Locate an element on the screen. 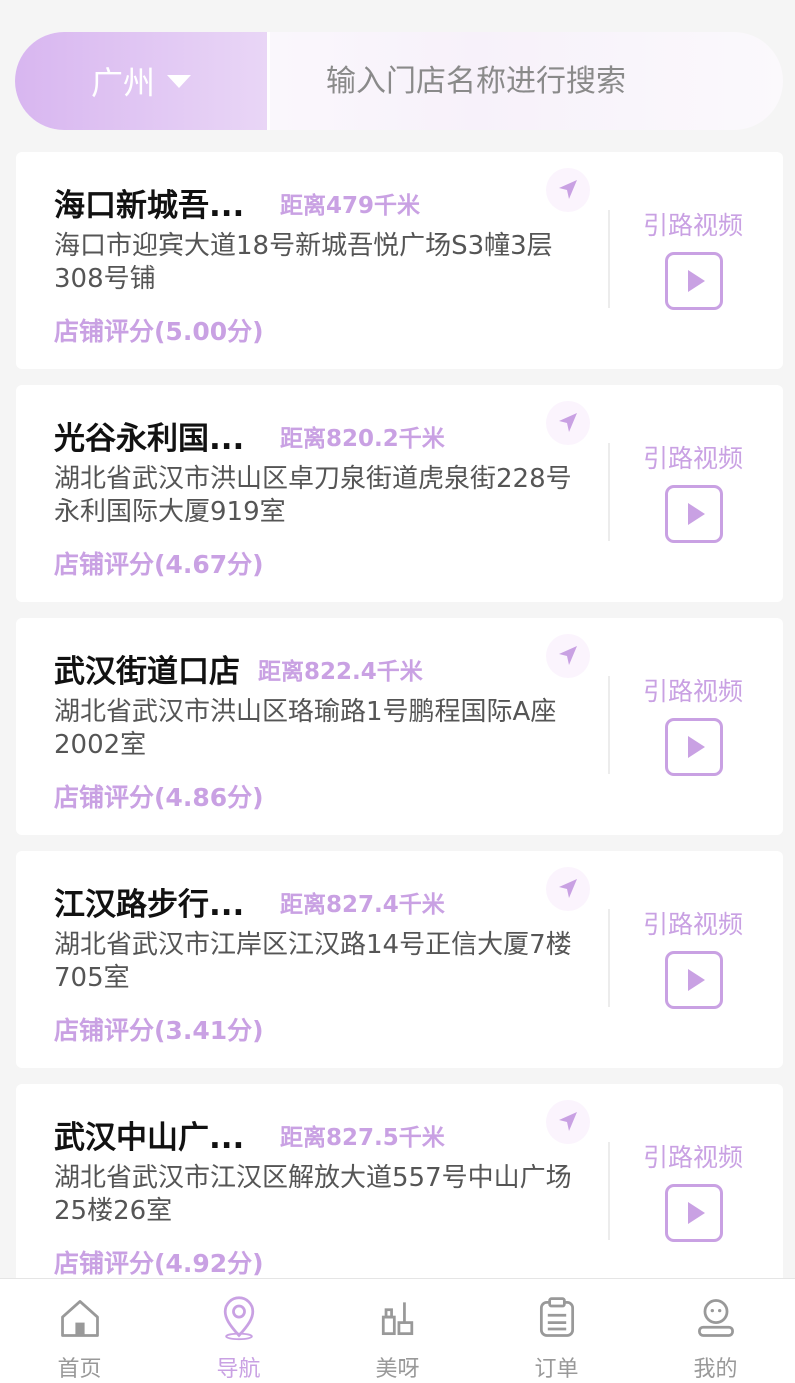 Image resolution: width=795 pixels, height=1383 pixels. city-selector: 广州 is located at coordinates (141, 81).